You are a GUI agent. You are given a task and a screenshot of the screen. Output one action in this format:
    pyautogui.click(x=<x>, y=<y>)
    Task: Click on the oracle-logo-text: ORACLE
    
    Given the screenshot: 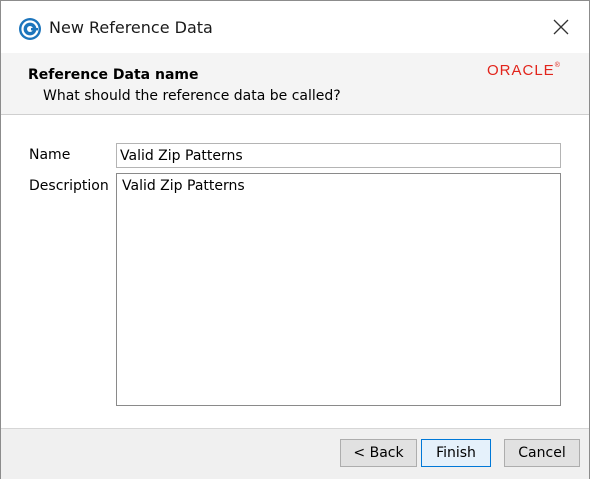 What is the action you would take?
    pyautogui.click(x=521, y=70)
    